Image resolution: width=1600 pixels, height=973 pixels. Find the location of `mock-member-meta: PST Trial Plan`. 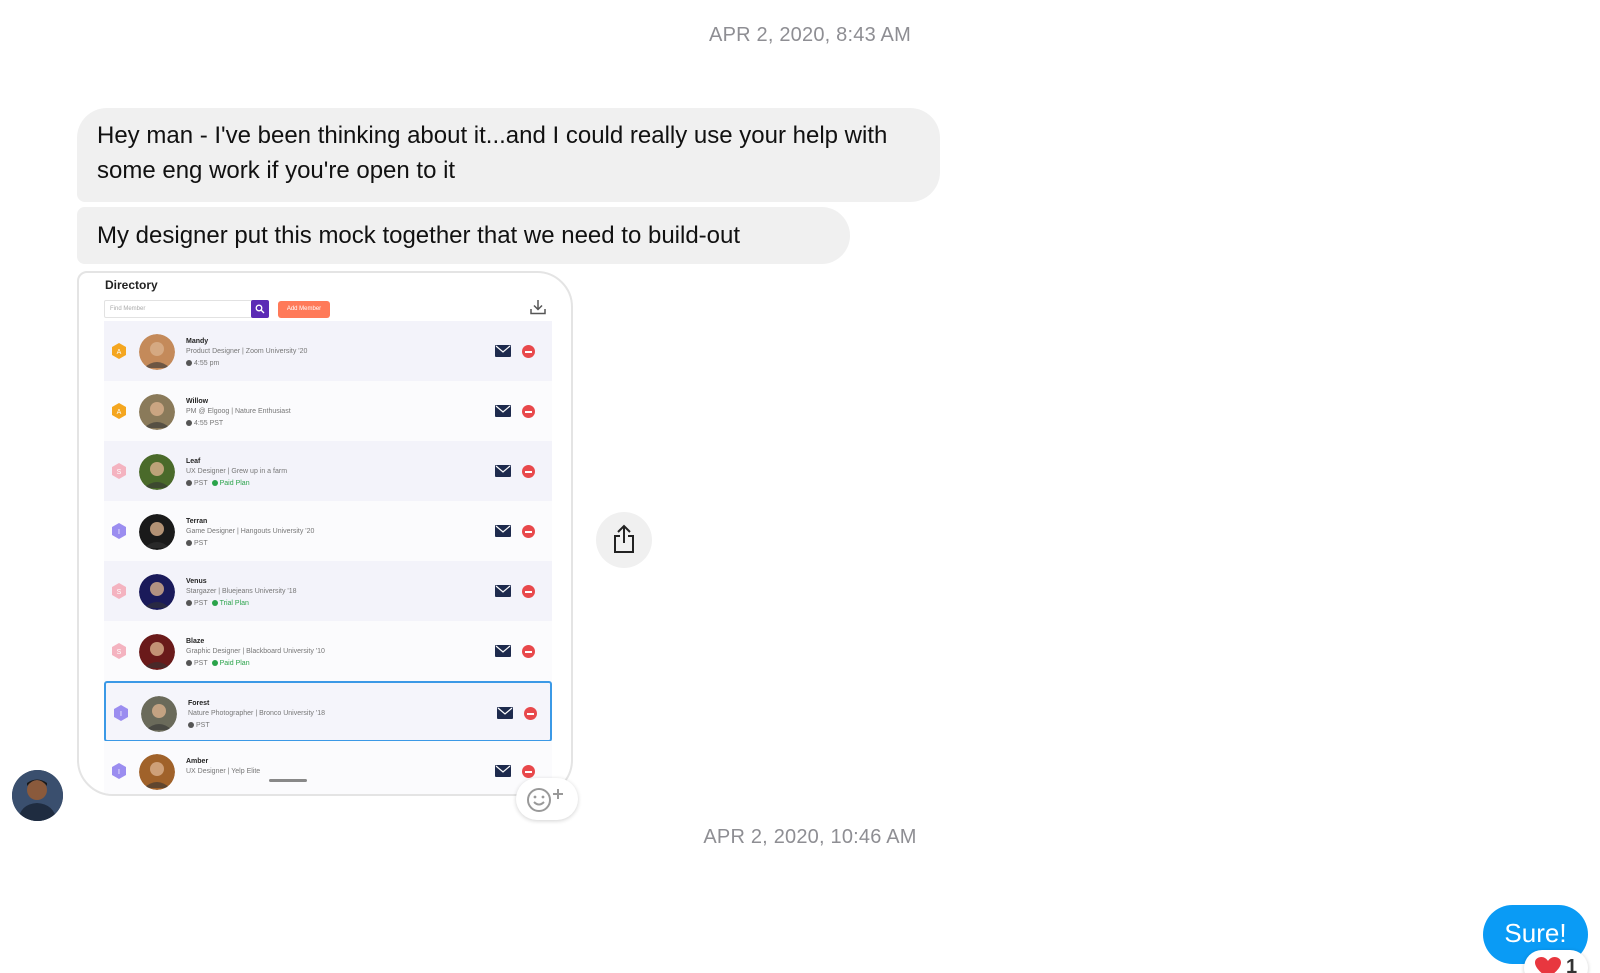

mock-member-meta: PST Trial Plan is located at coordinates (217, 603).